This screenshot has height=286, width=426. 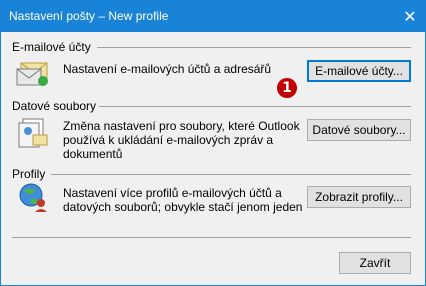 I want to click on close-button: Zavřít, so click(x=375, y=263).